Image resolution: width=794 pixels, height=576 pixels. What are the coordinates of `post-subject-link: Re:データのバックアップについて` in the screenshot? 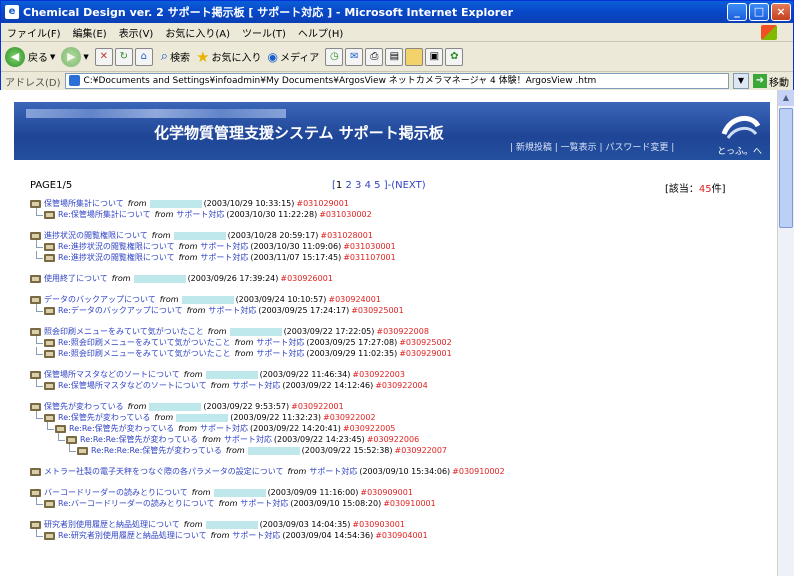 It's located at (120, 310).